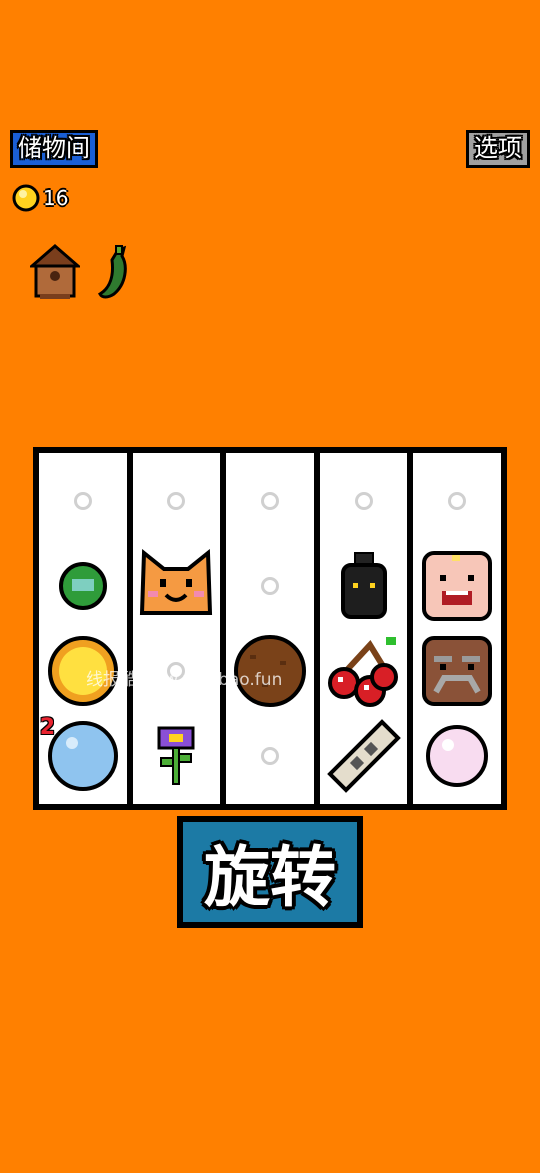 This screenshot has width=540, height=1173. Describe the element at coordinates (81, 272) in the screenshot. I see `relic-bar` at that location.